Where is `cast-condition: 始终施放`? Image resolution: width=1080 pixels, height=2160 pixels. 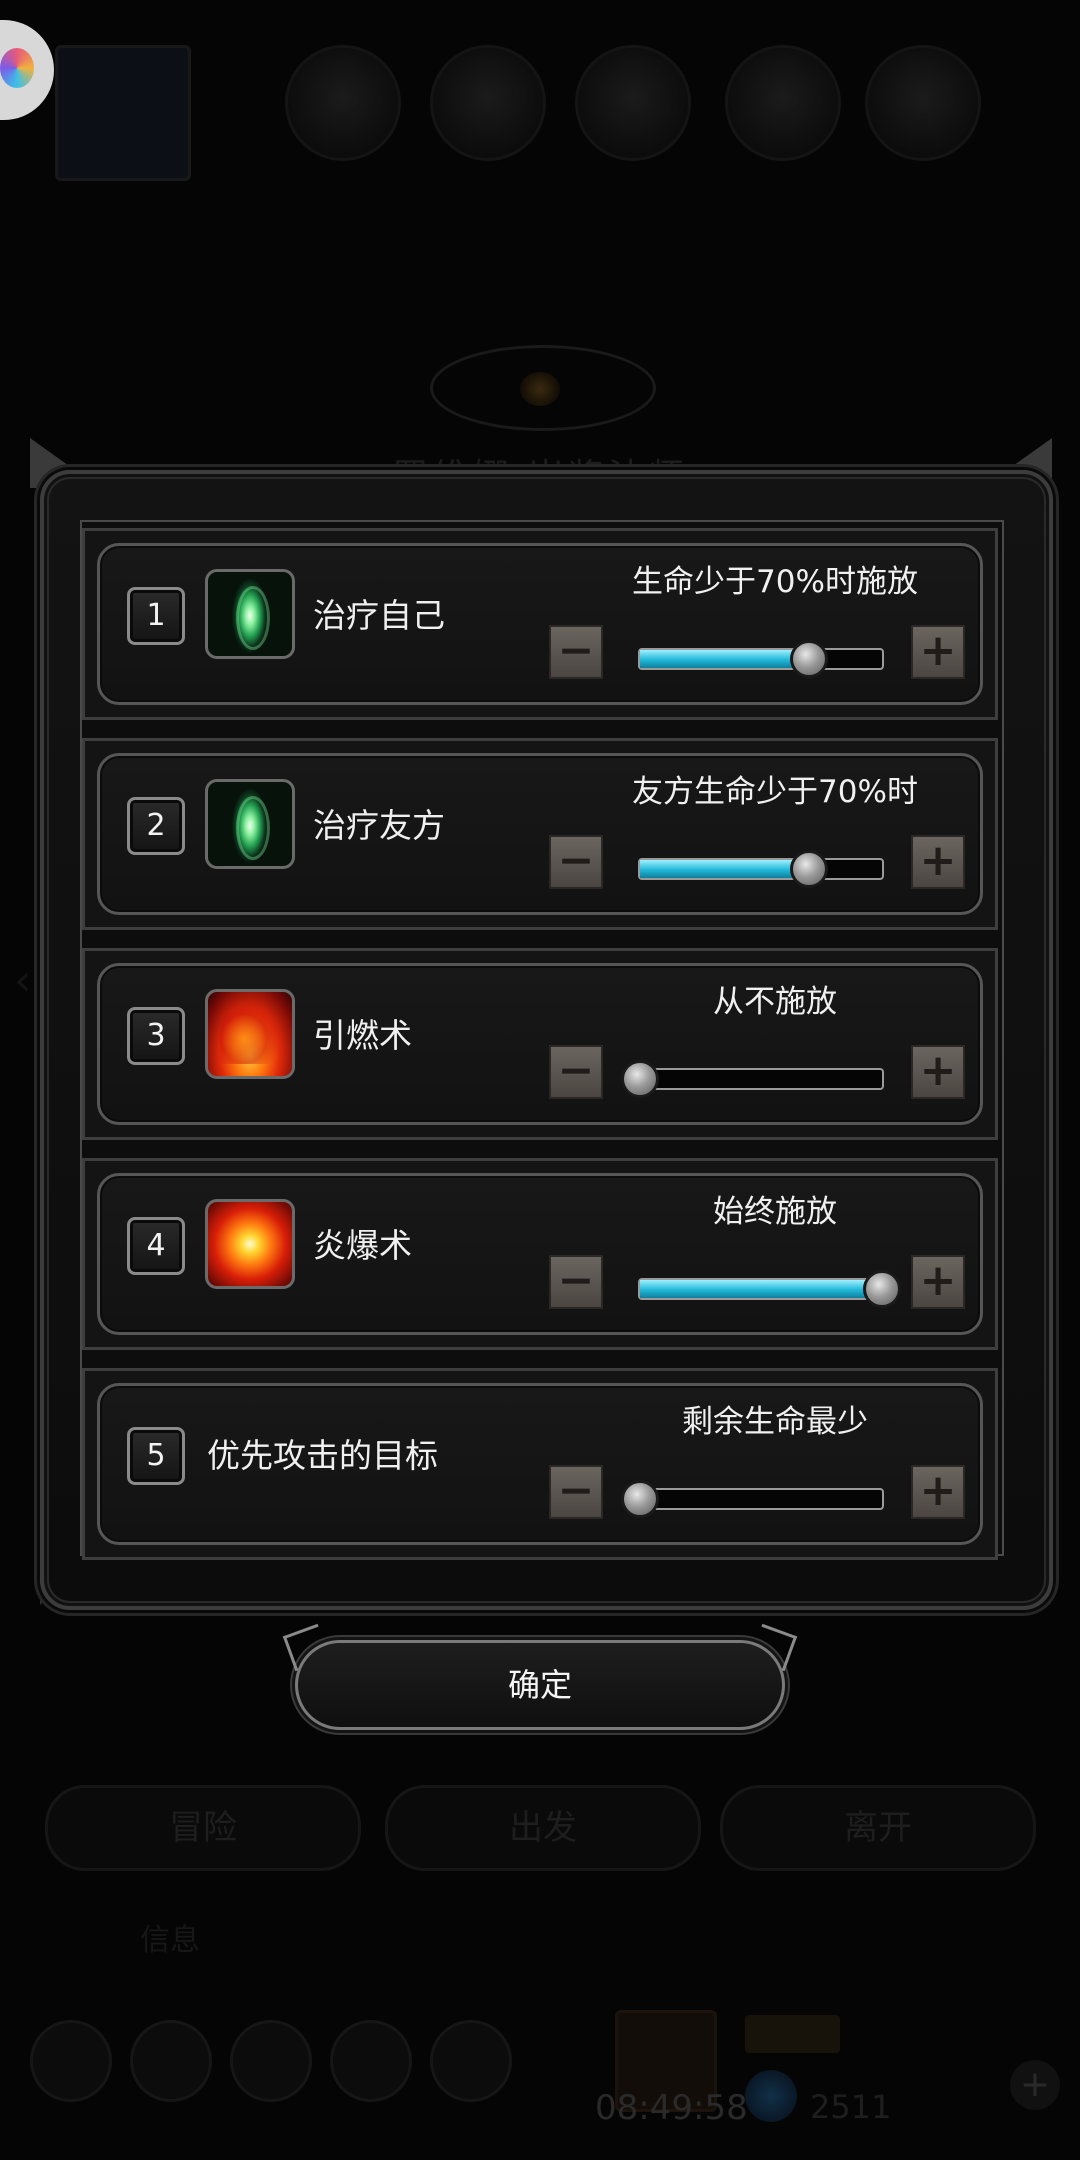 cast-condition: 始终施放 is located at coordinates (775, 1212).